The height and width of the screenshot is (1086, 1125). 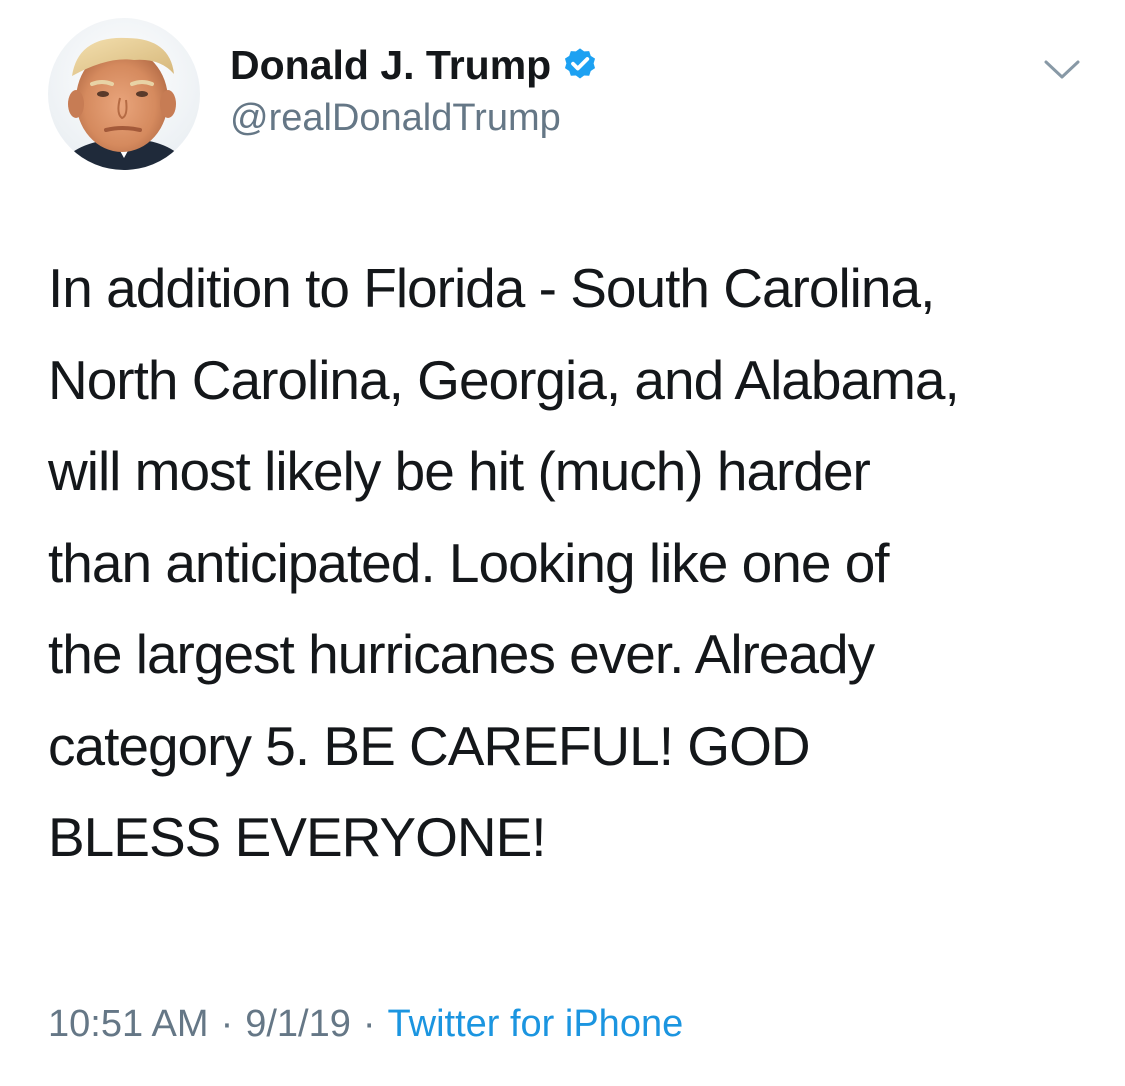 I want to click on tweet-metadata: 10:51 AM · 9/1/19 · Twitter for iPhone, so click(x=365, y=1024).